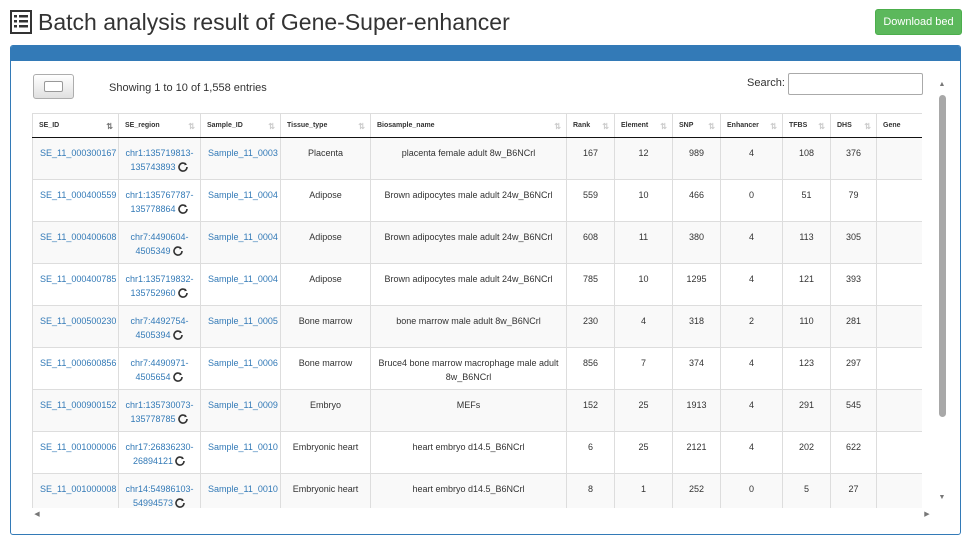  What do you see at coordinates (806, 125) in the screenshot?
I see `column-header-tfbs: TFBS ⇅` at bounding box center [806, 125].